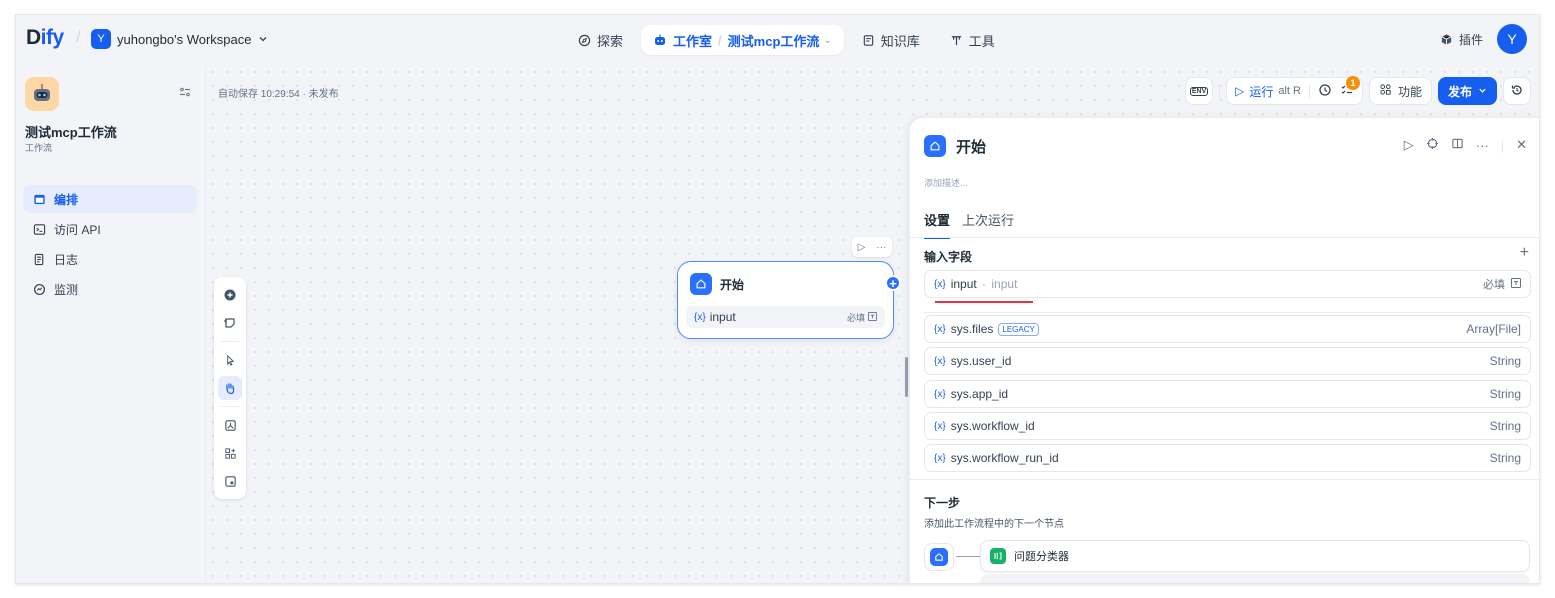 The height and width of the screenshot is (598, 1555). What do you see at coordinates (1268, 91) in the screenshot?
I see `run-button: ▷ 运行 alt R` at bounding box center [1268, 91].